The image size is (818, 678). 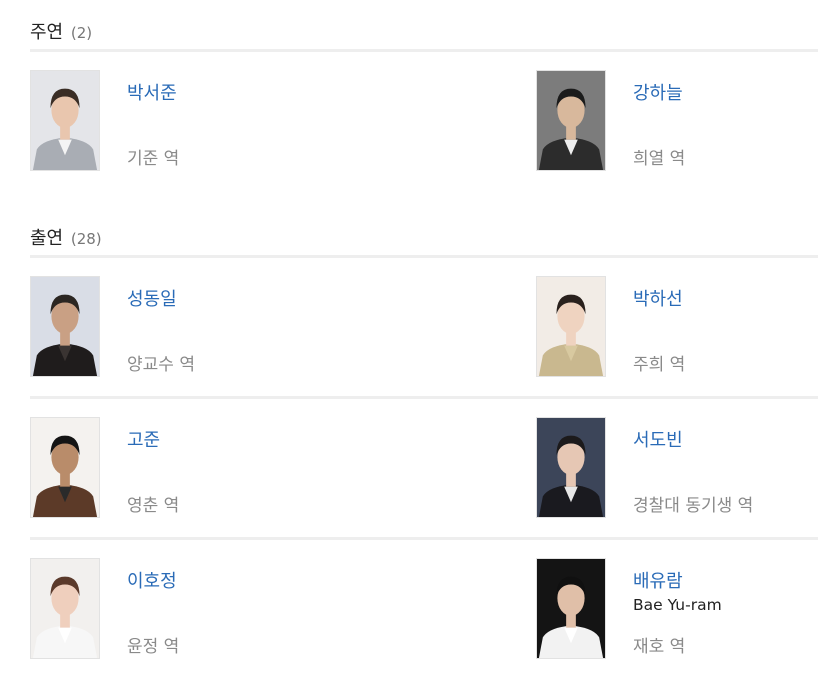 I want to click on cast-card: 고준 영춘 역, so click(x=175, y=467).